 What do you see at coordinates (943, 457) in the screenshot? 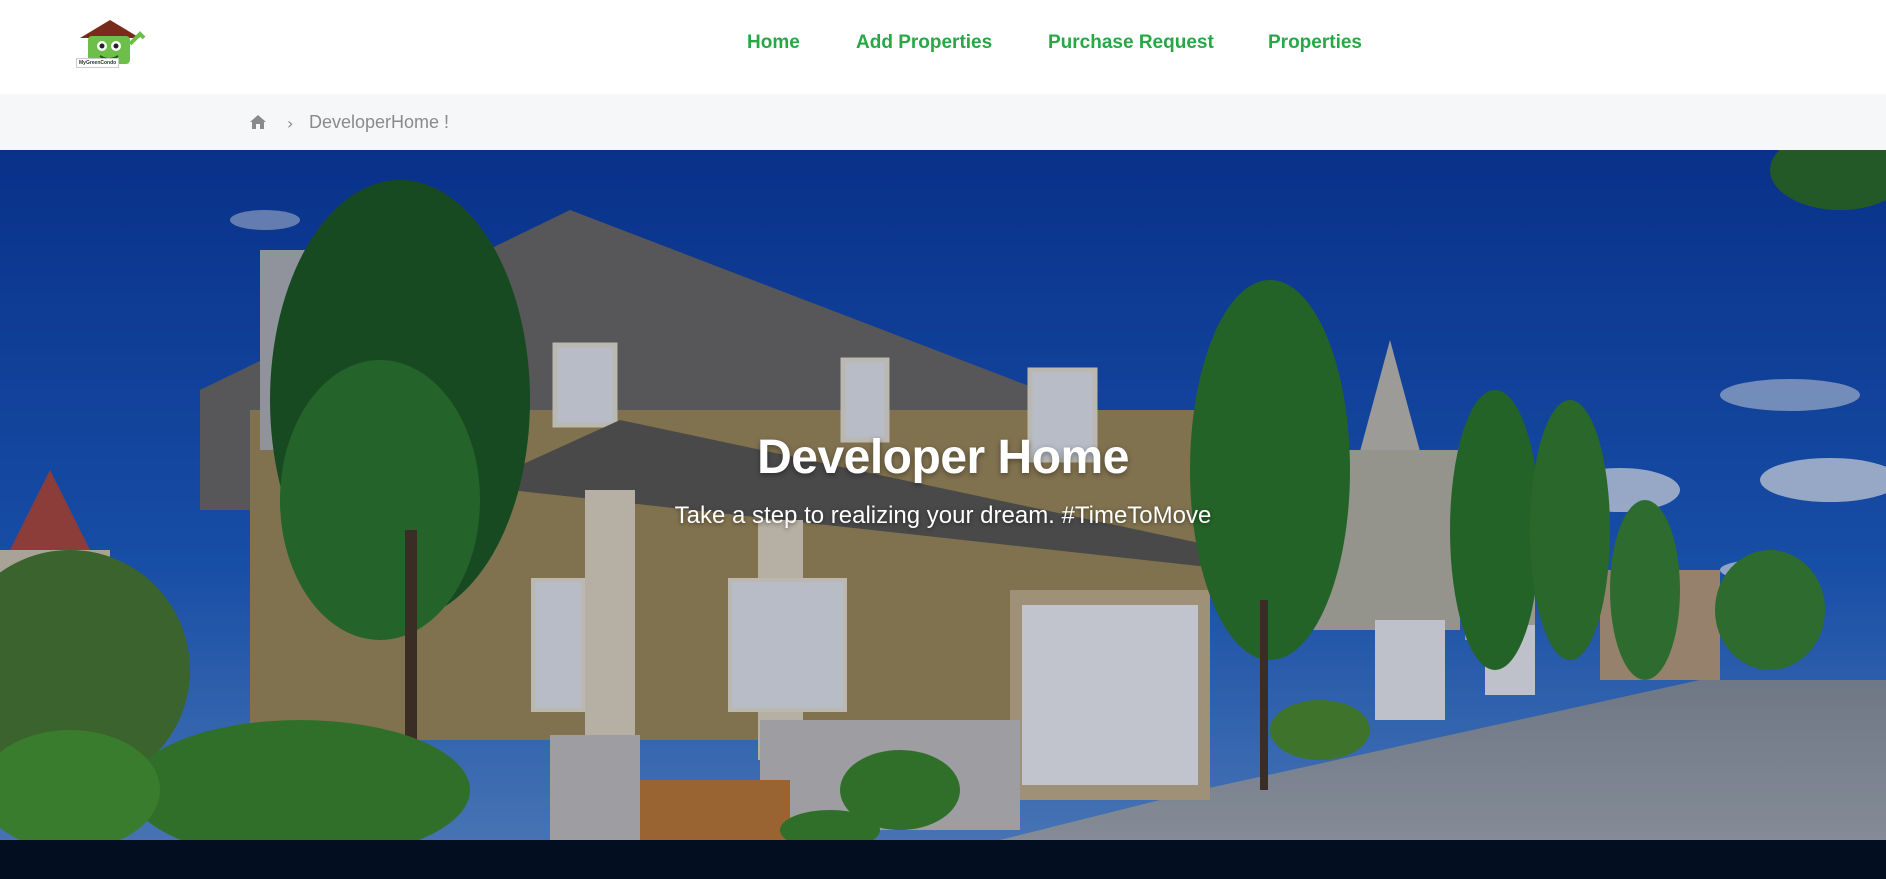
I see `hero-title: Developer Home` at bounding box center [943, 457].